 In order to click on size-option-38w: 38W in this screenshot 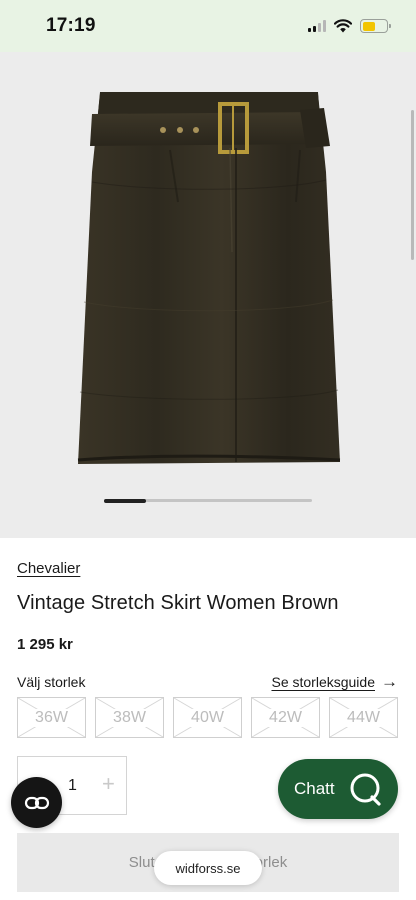, I will do `click(129, 717)`.